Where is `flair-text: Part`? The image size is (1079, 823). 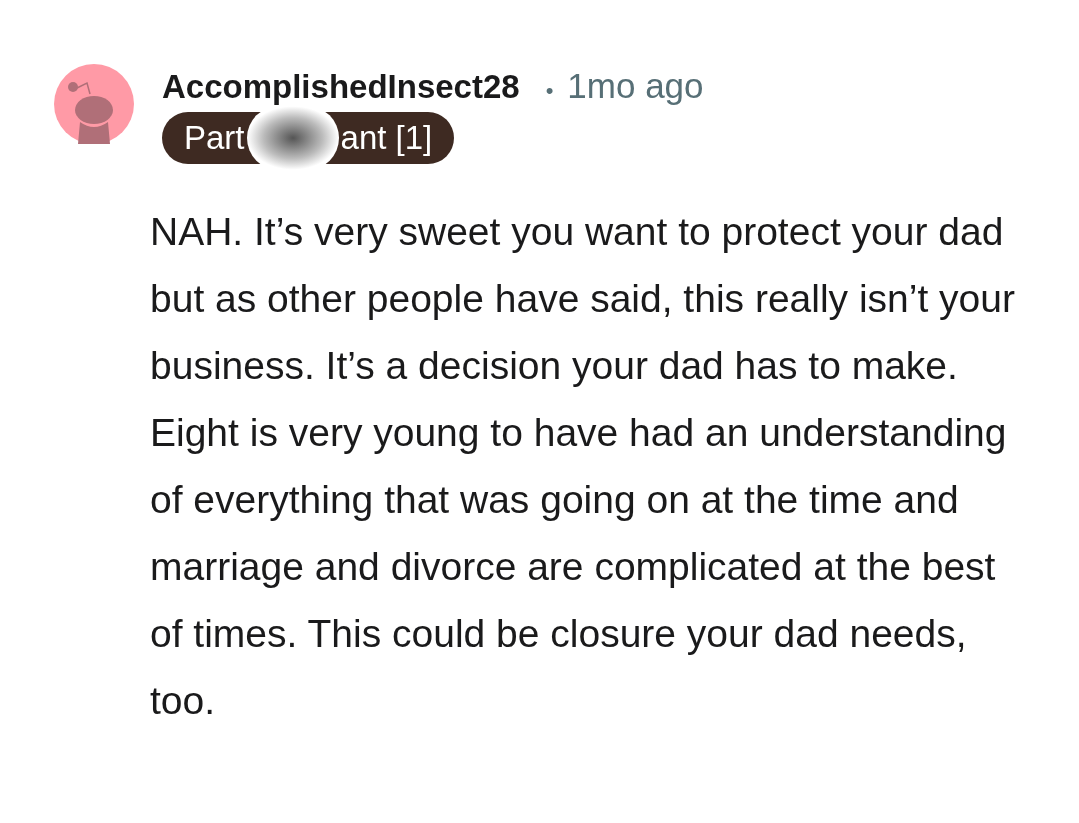
flair-text: Part is located at coordinates (214, 138).